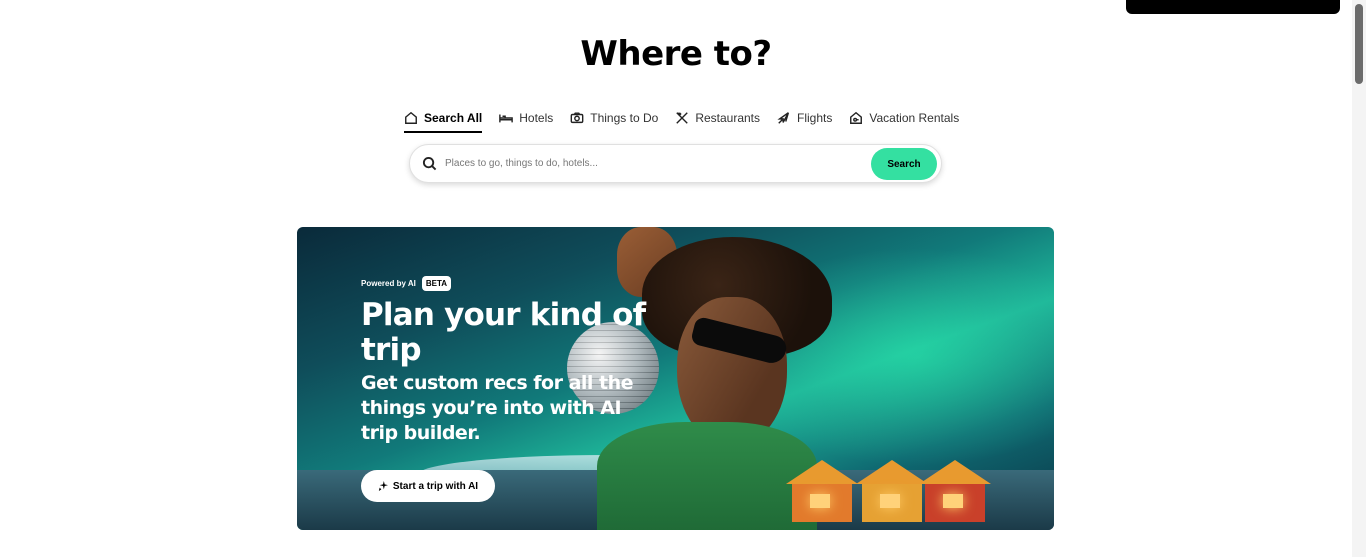 This screenshot has height=557, width=1366. Describe the element at coordinates (1359, 44) in the screenshot. I see `scrollbar-thumb` at that location.